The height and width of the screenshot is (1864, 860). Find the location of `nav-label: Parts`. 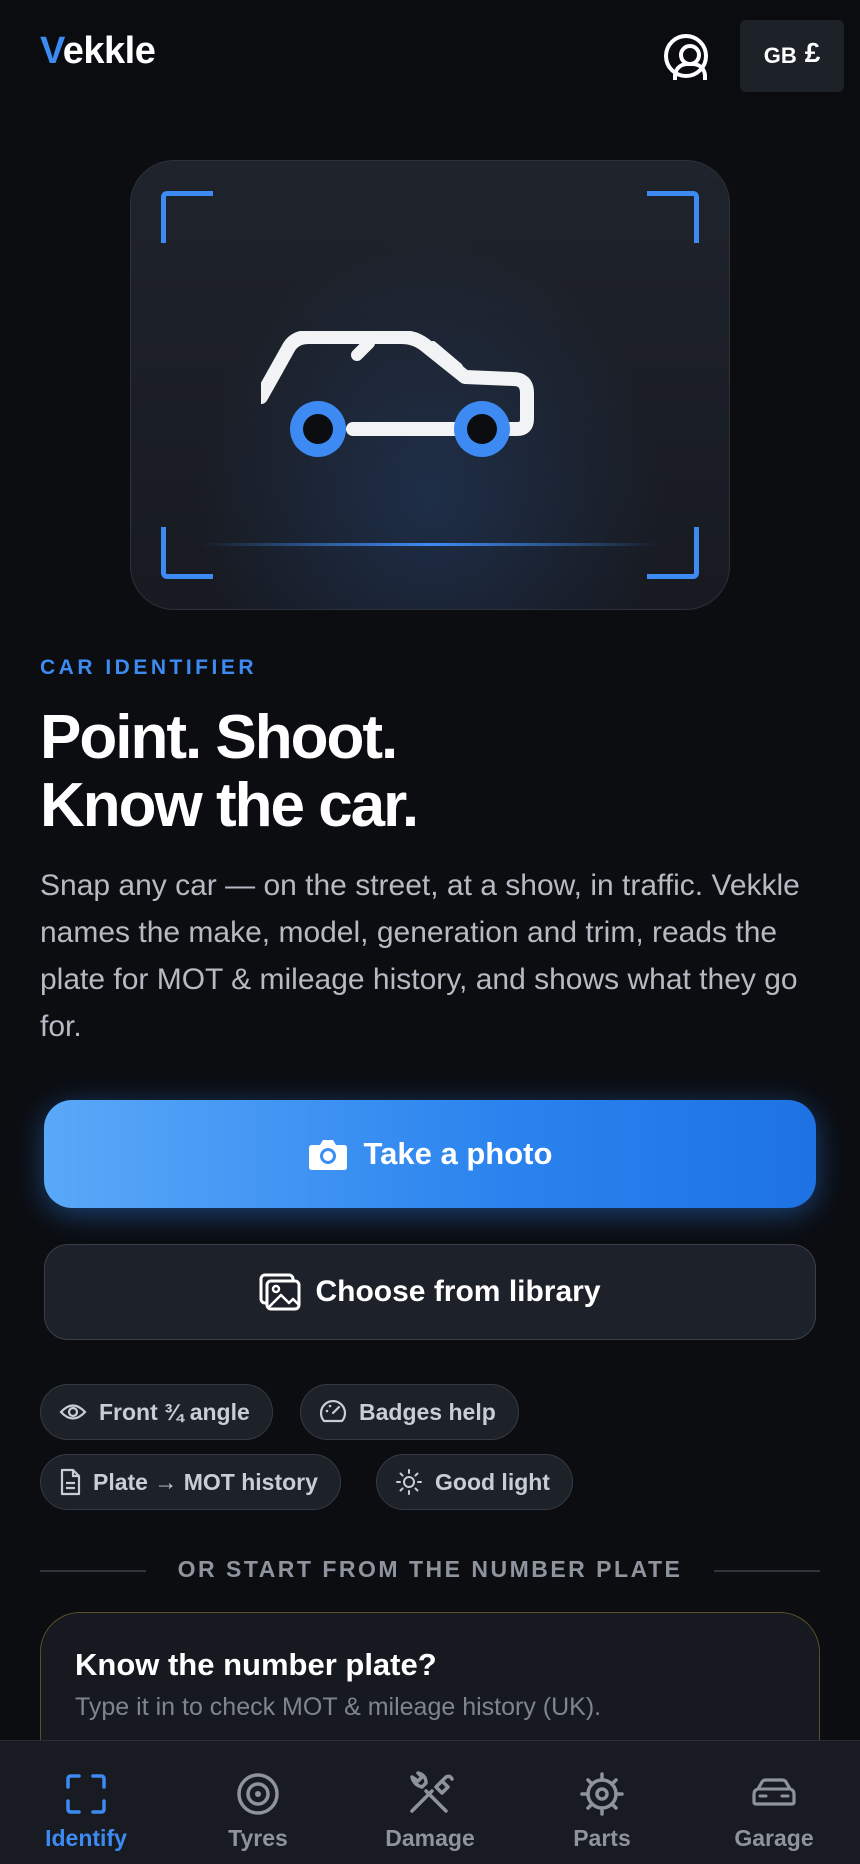

nav-label: Parts is located at coordinates (602, 1838).